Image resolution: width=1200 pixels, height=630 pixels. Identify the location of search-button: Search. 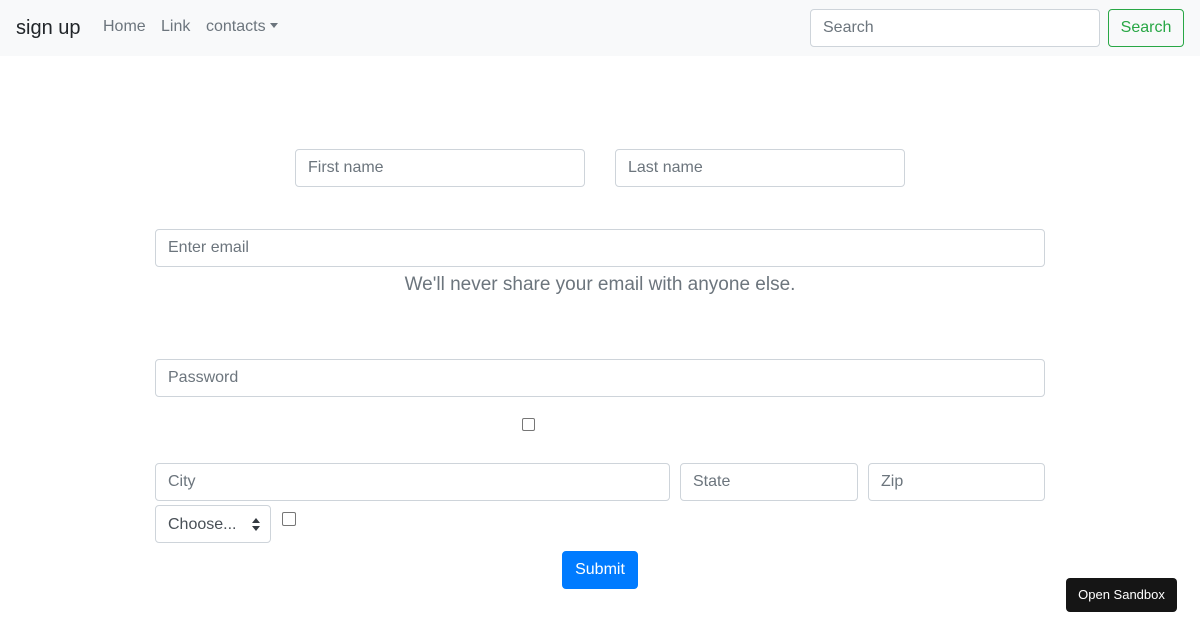
(1146, 28).